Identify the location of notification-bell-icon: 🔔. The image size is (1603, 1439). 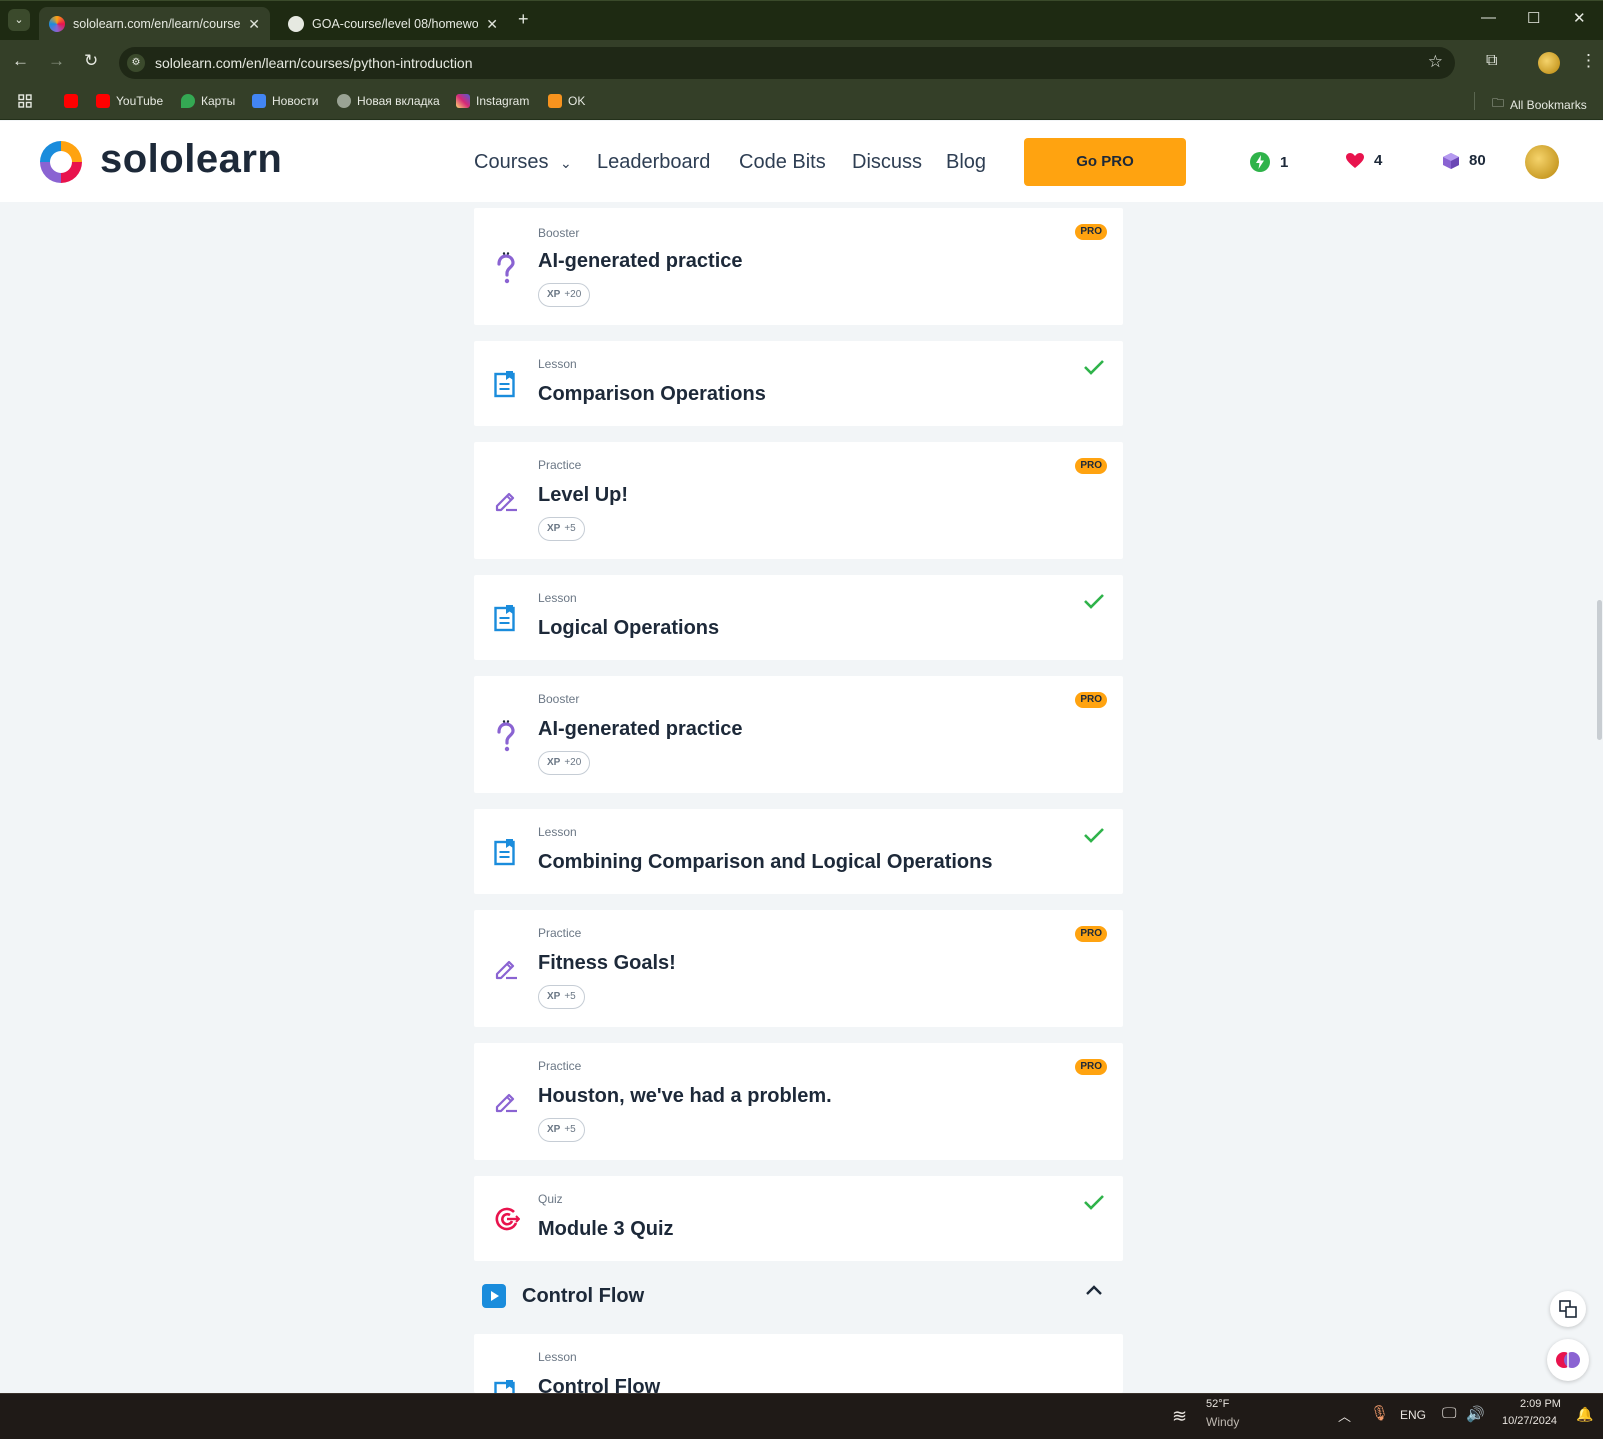
(1584, 1414).